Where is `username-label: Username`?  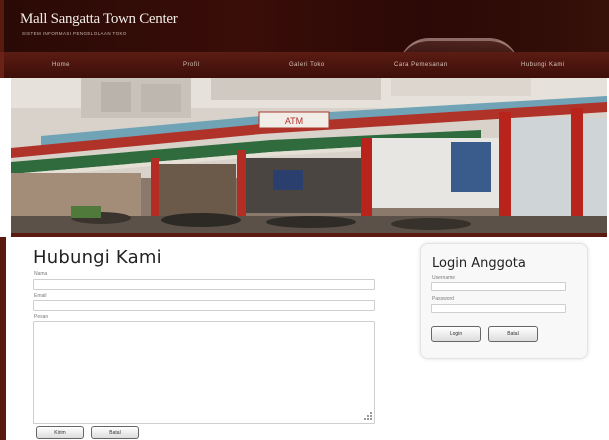
username-label: Username is located at coordinates (444, 278).